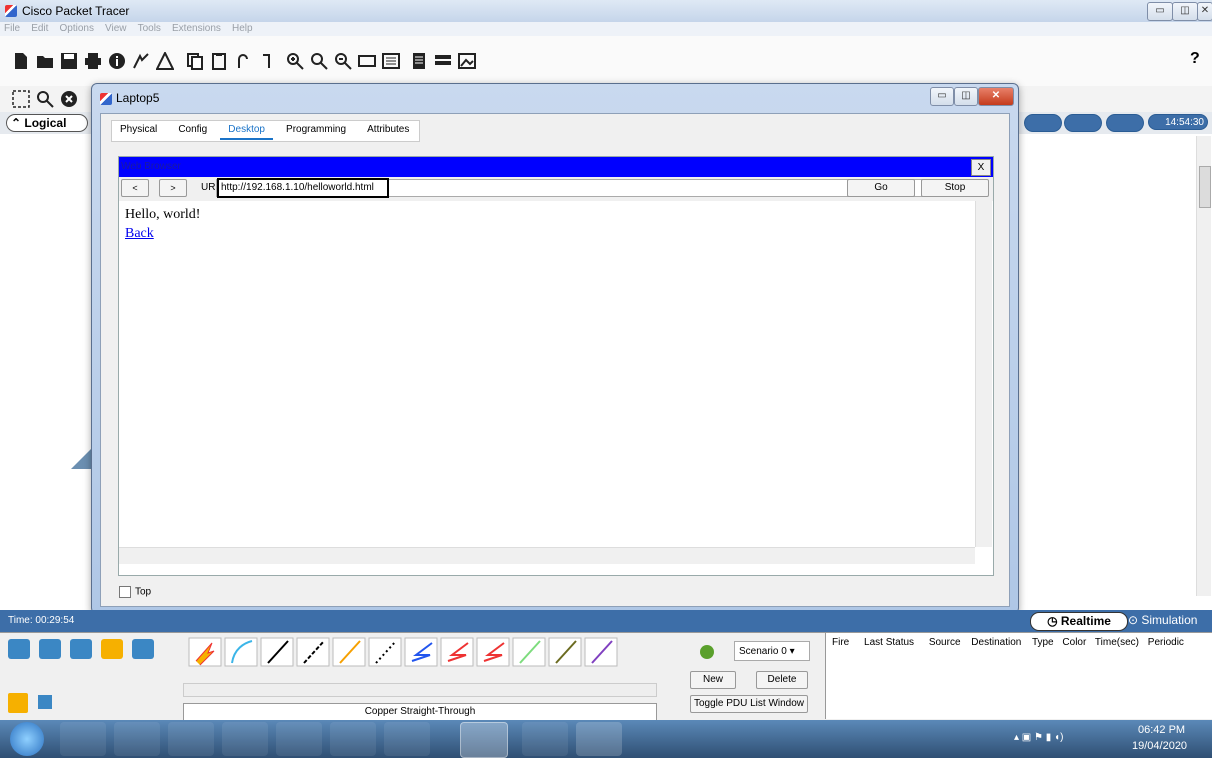 The height and width of the screenshot is (758, 1212). What do you see at coordinates (125, 592) in the screenshot?
I see `top-checkbox` at bounding box center [125, 592].